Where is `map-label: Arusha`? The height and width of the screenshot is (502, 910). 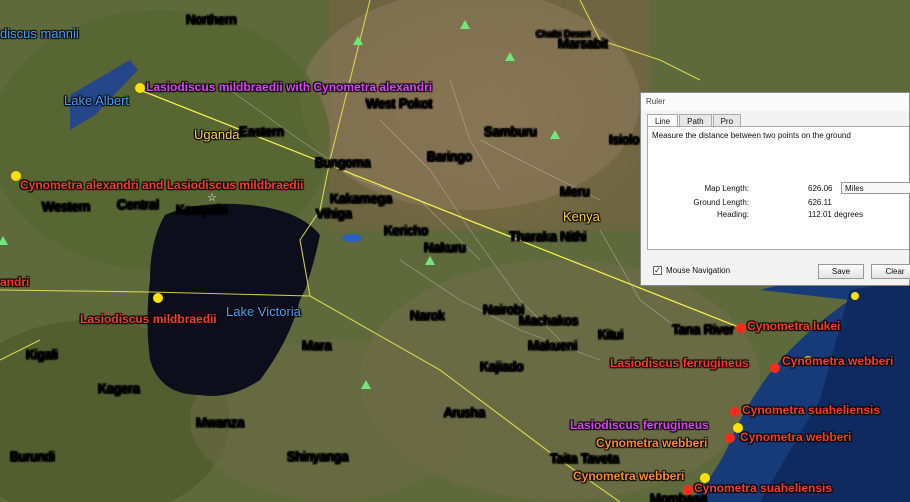
map-label: Arusha is located at coordinates (465, 412).